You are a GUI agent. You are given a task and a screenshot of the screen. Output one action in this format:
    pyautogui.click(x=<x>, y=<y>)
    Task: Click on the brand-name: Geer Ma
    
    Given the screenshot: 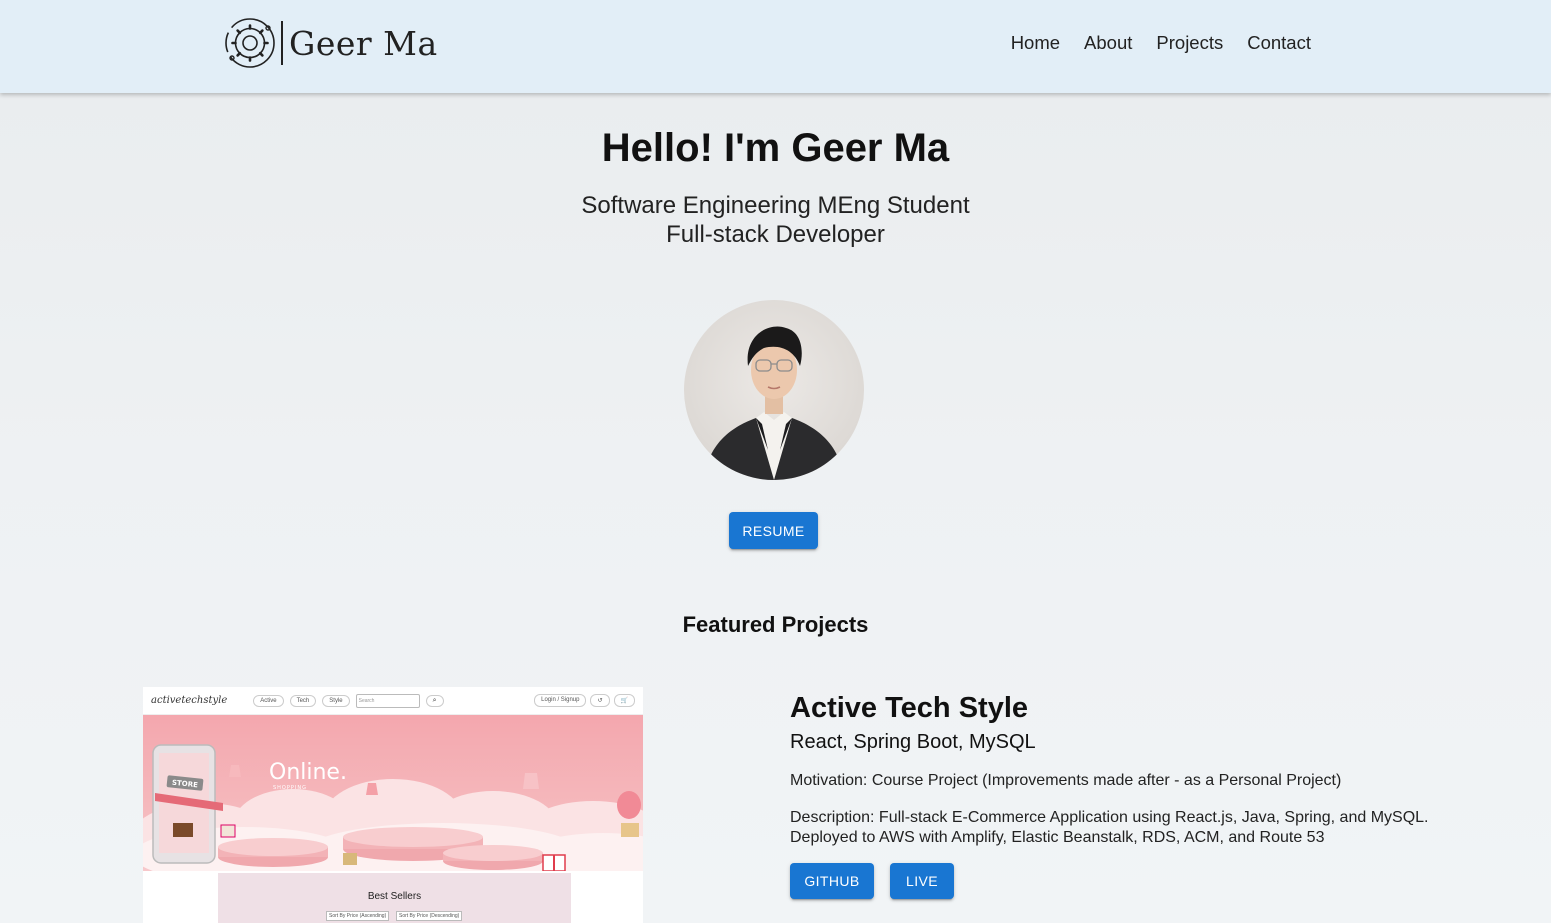 What is the action you would take?
    pyautogui.click(x=363, y=43)
    